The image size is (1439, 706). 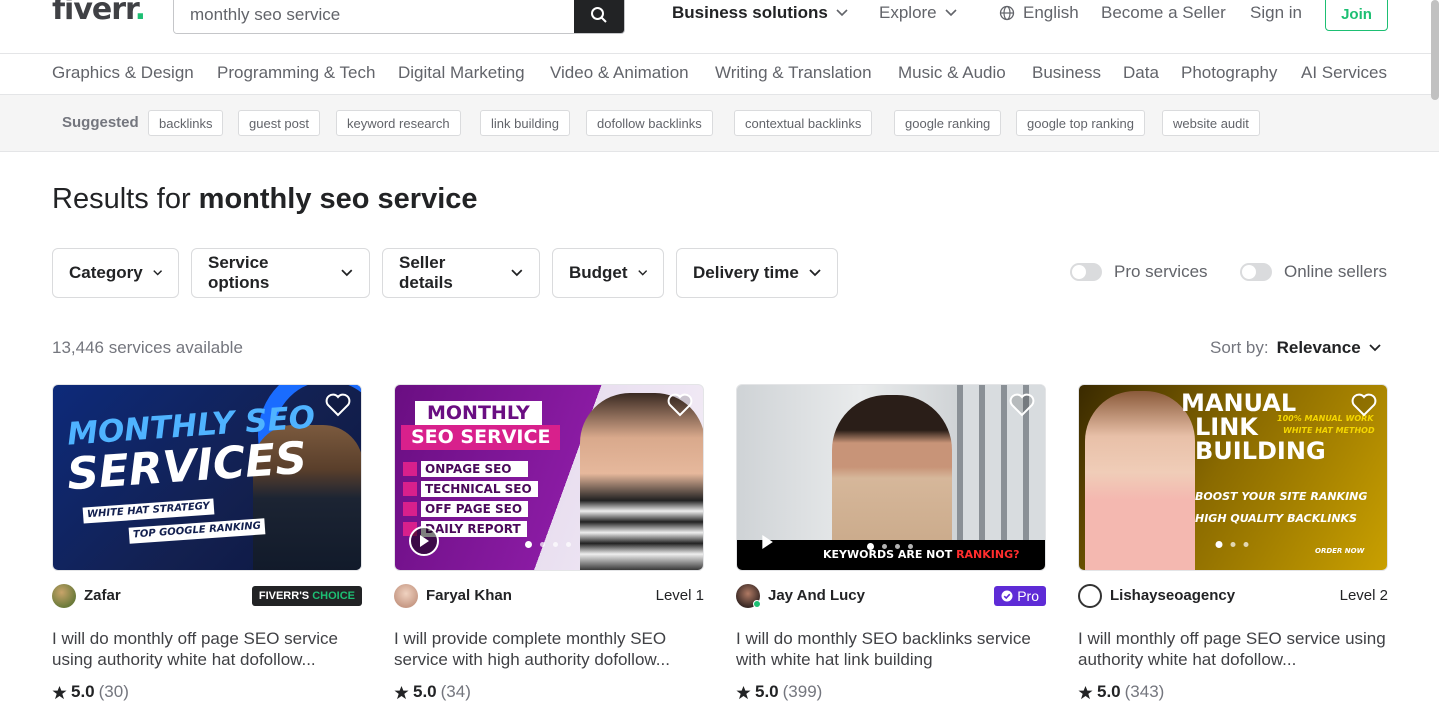 I want to click on thumbnail-headline: SEO SERVICE, so click(x=481, y=437).